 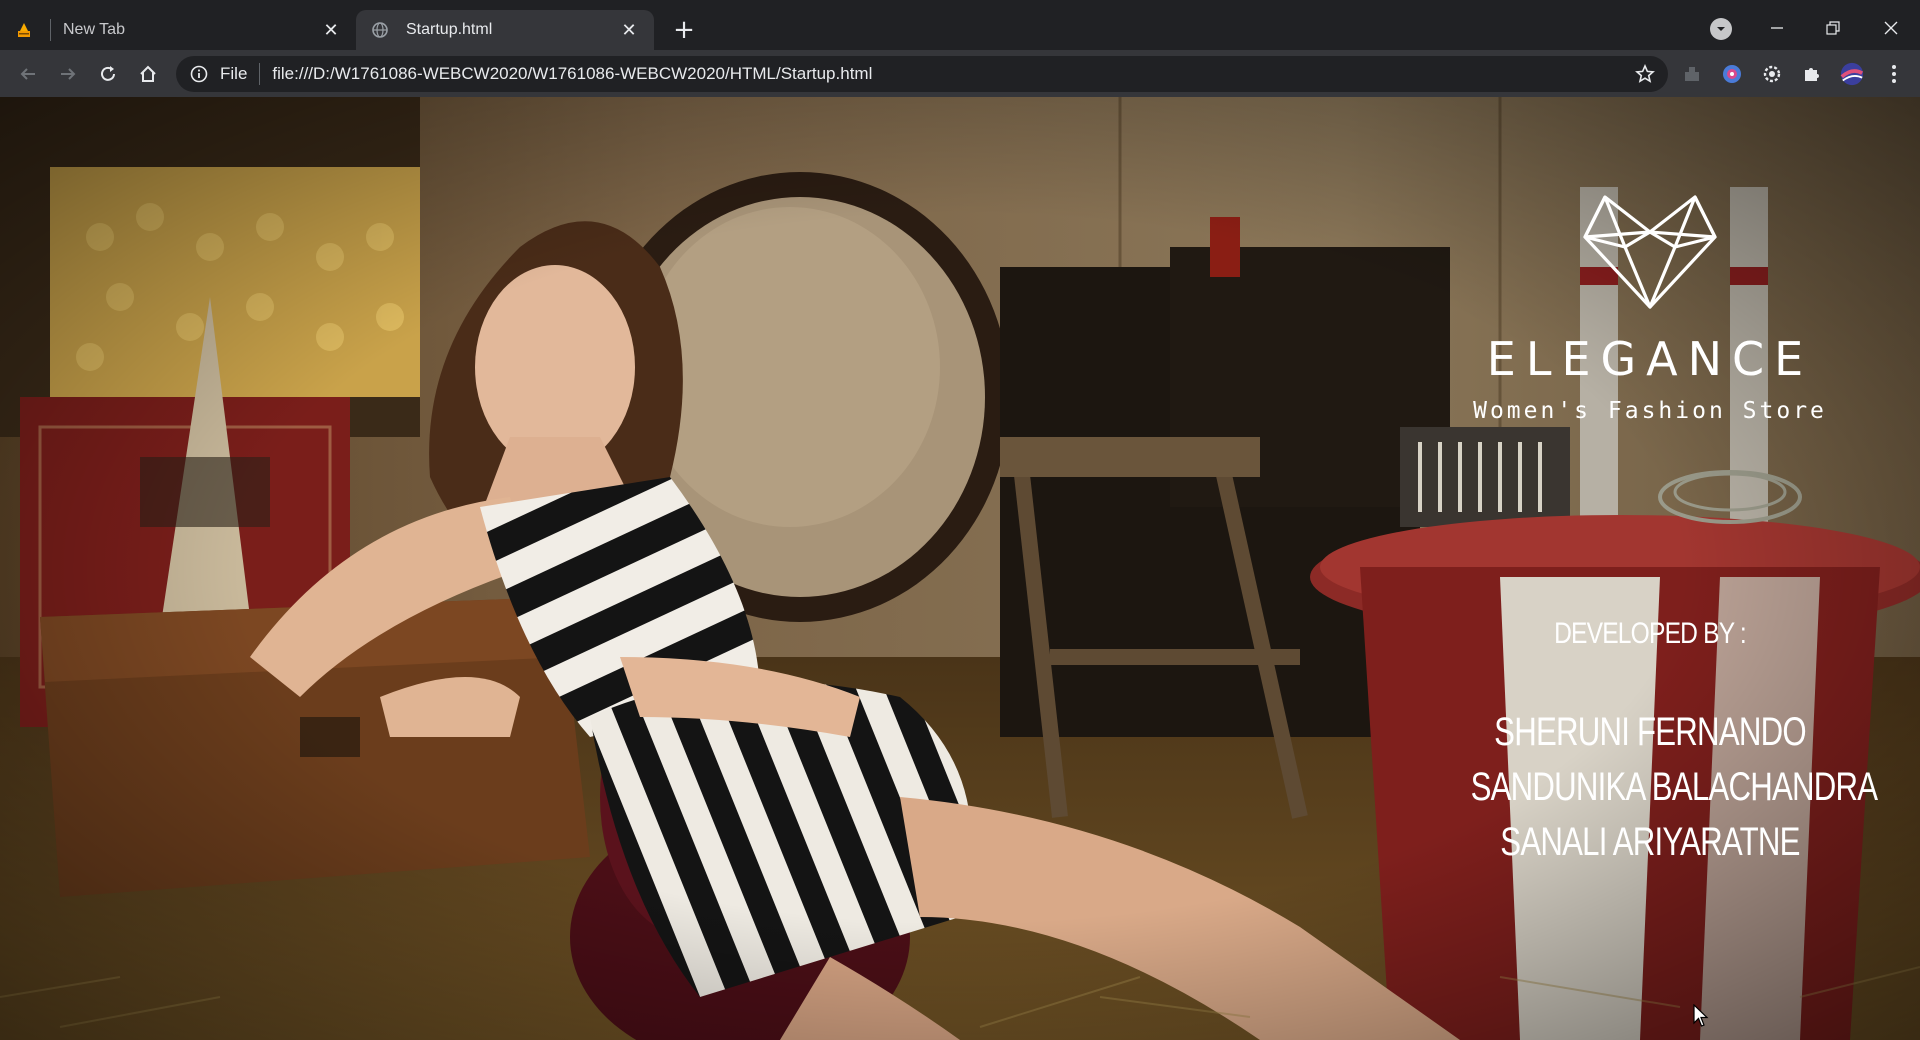 I want to click on back-arrow-icon, so click(x=28, y=74).